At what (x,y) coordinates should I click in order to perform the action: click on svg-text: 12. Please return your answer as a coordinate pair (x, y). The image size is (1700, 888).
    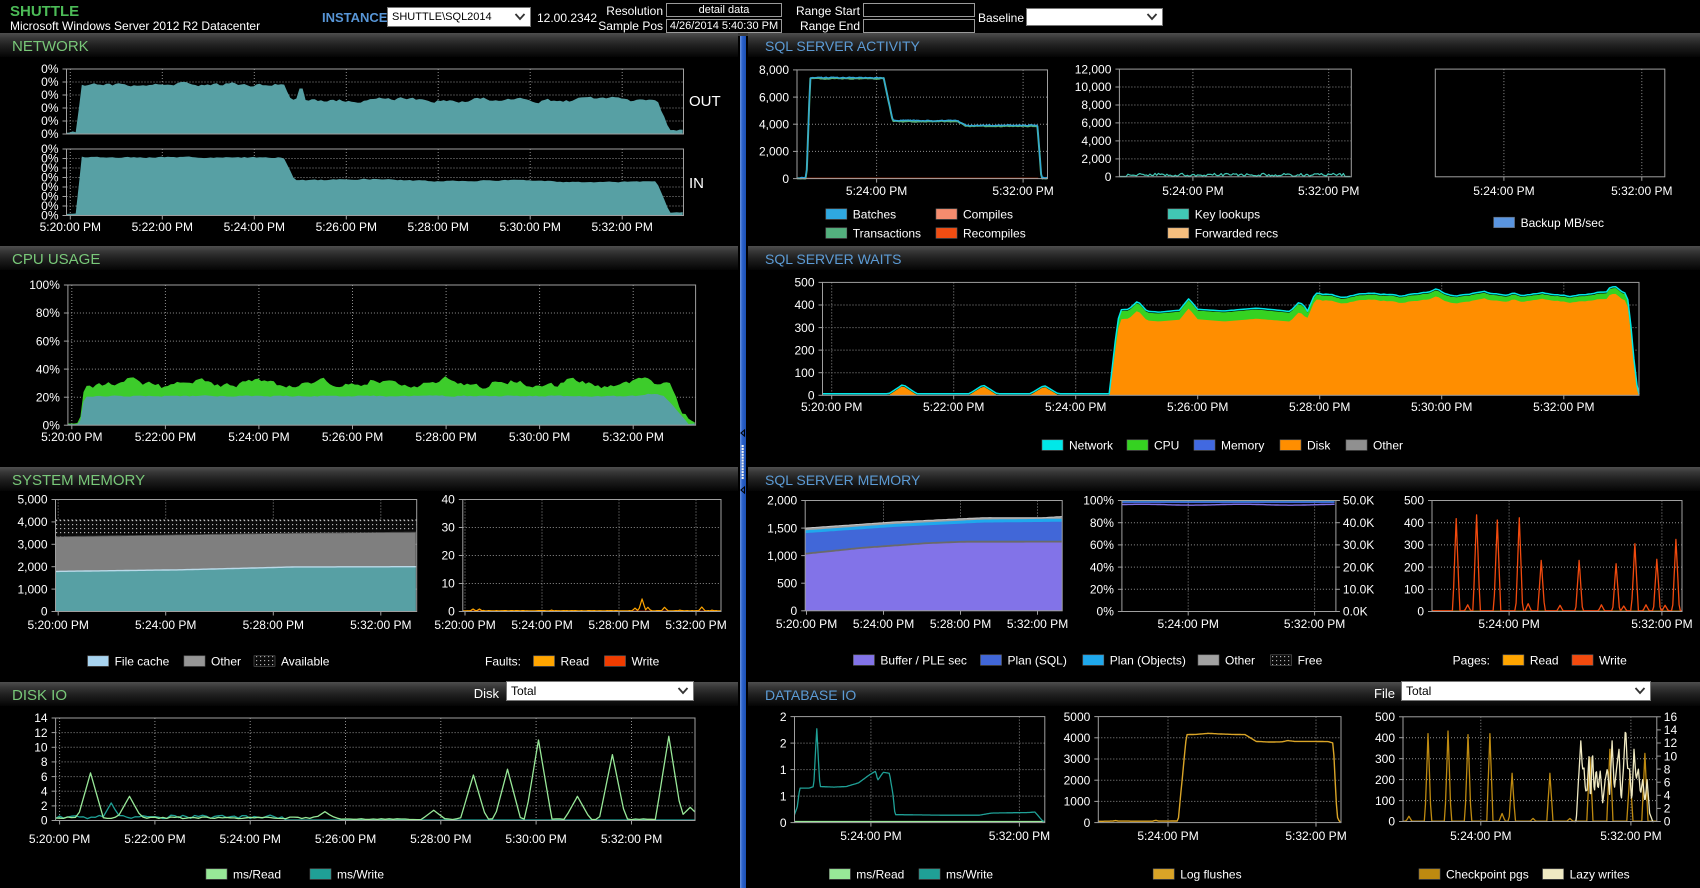
    Looking at the image, I should click on (41, 733).